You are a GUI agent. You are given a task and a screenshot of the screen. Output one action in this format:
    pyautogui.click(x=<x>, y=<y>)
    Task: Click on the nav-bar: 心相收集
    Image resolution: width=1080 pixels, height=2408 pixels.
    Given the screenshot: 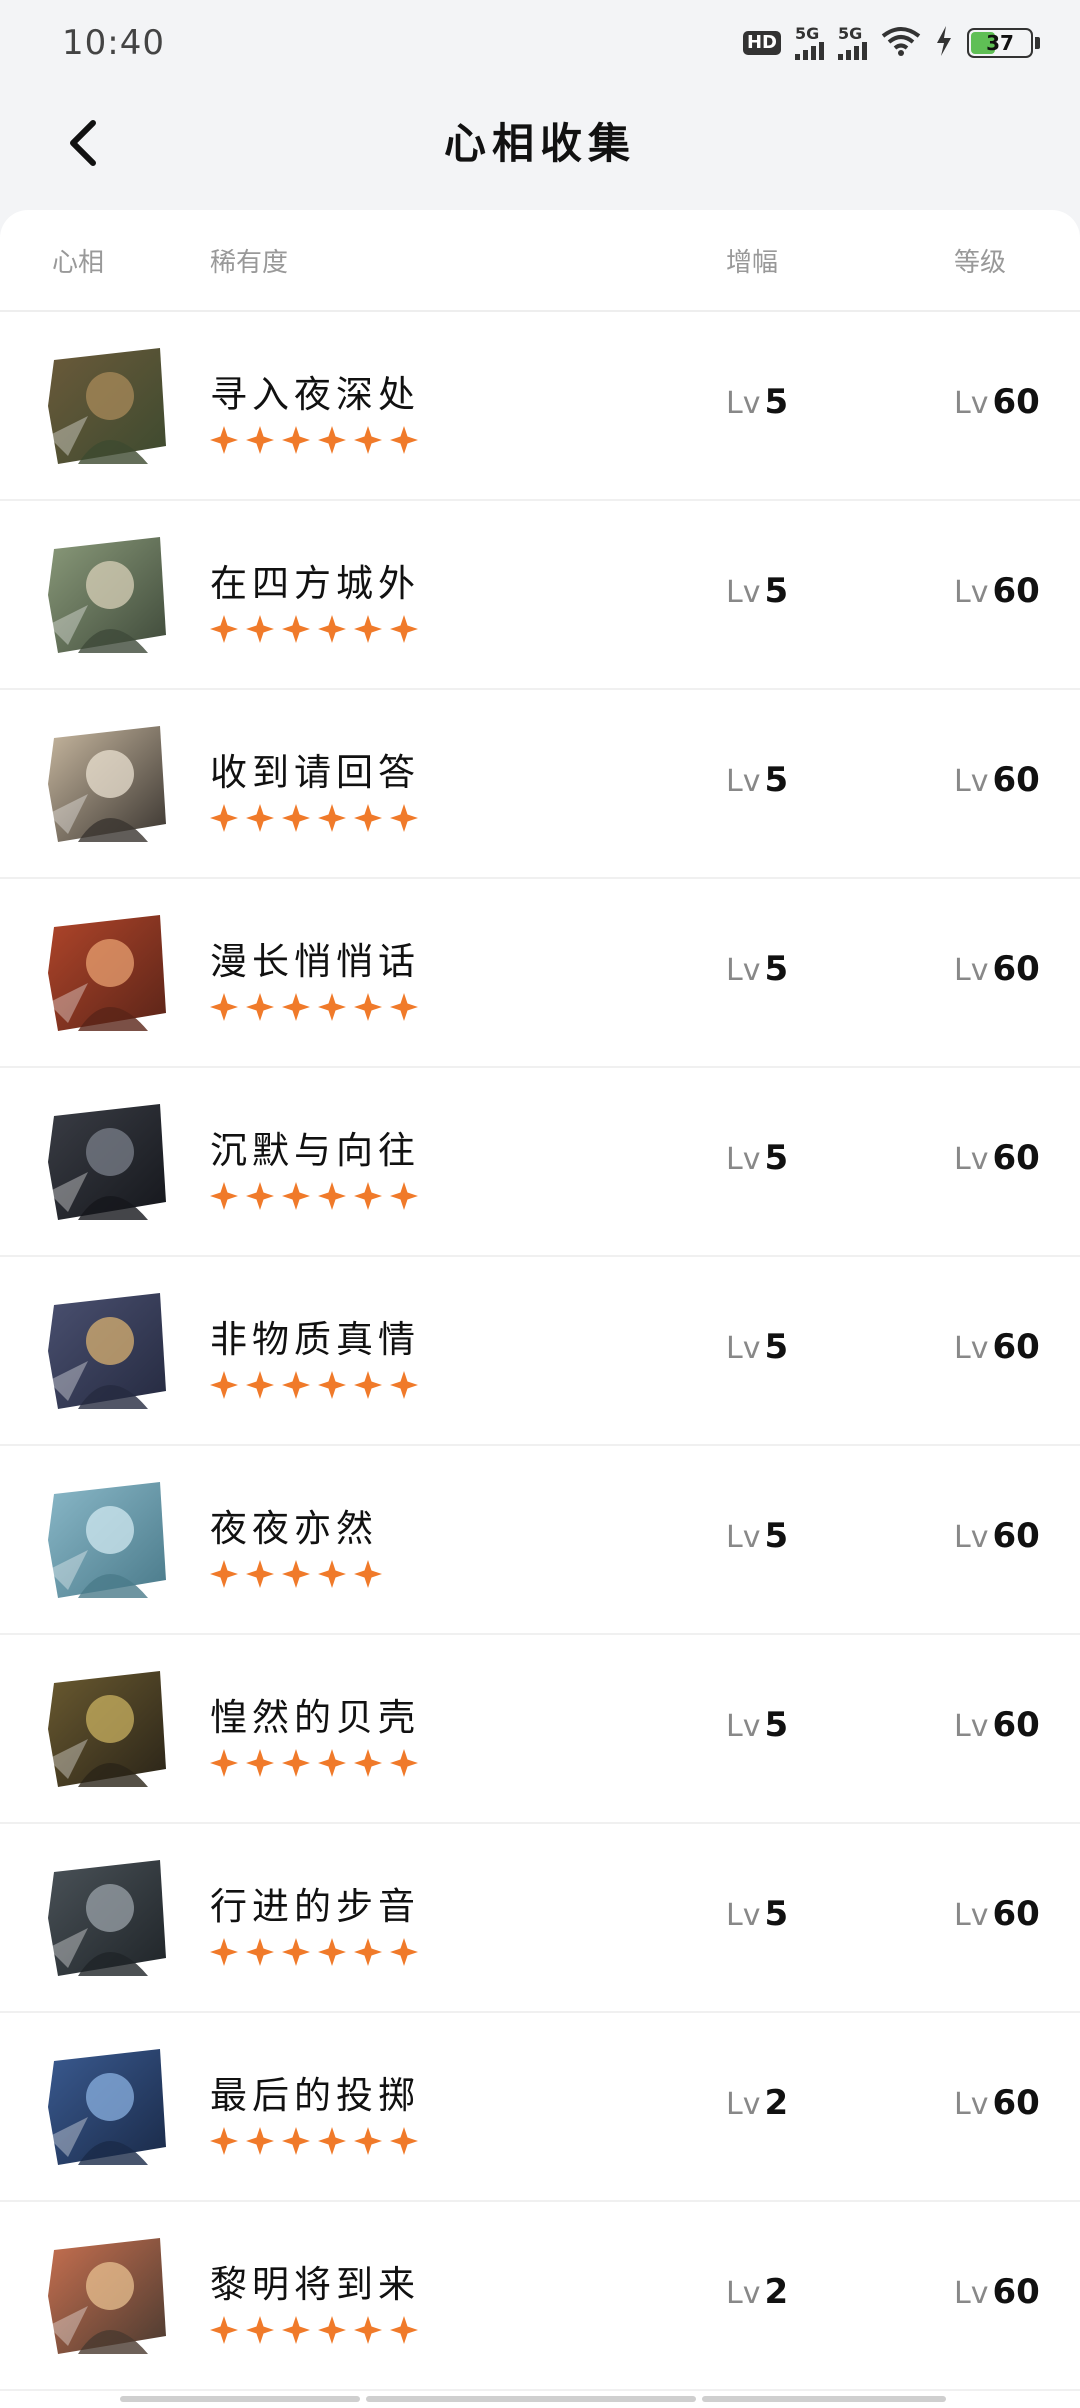 What is the action you would take?
    pyautogui.click(x=540, y=146)
    